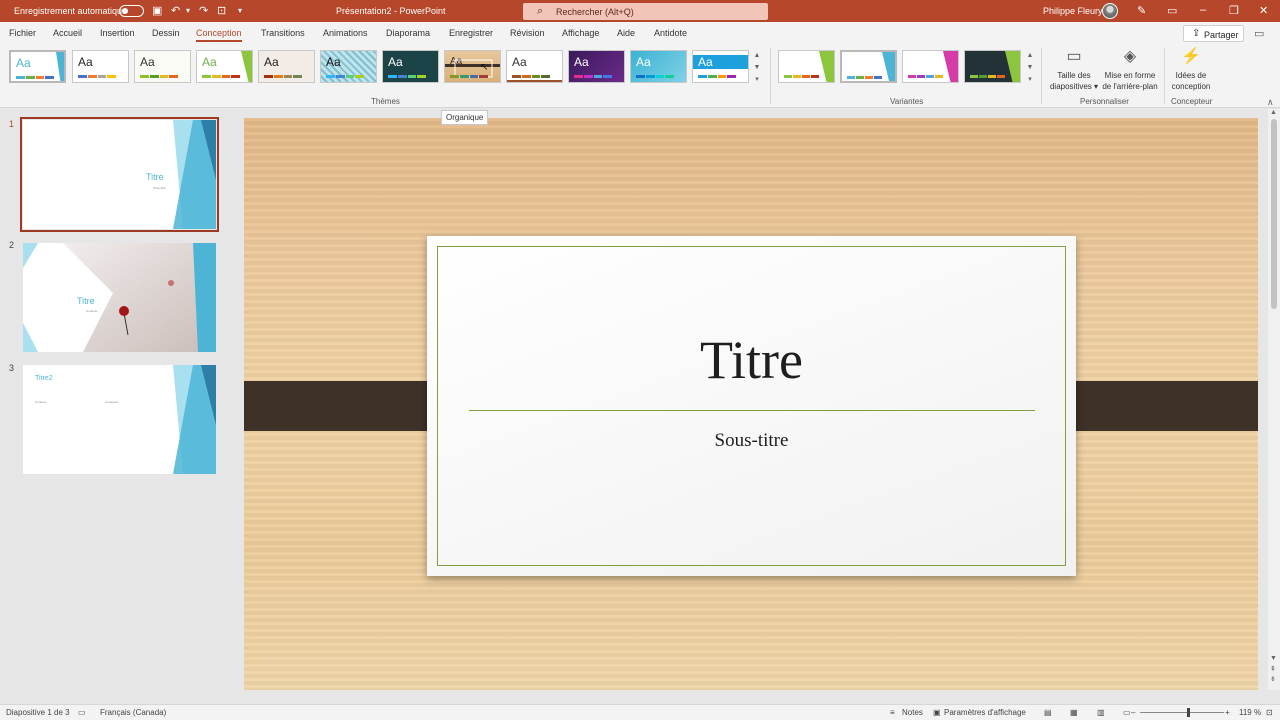  Describe the element at coordinates (1172, 10) in the screenshot. I see `ribbon-display-icon: ▭` at that location.